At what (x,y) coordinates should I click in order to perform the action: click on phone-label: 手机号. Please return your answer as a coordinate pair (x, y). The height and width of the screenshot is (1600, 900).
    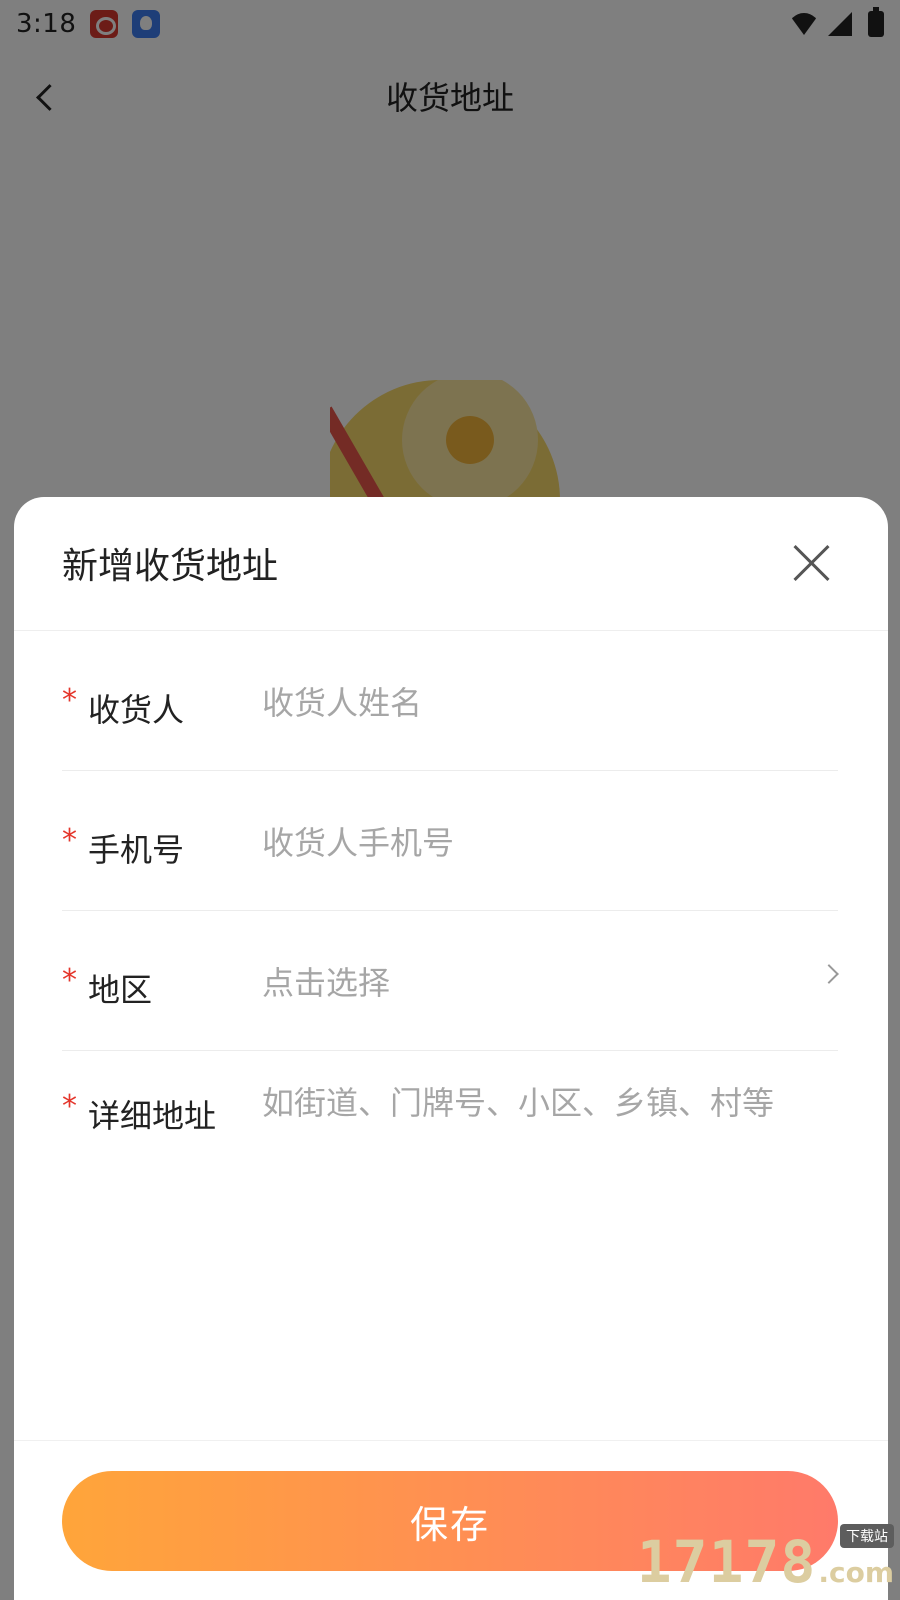
    Looking at the image, I should click on (136, 850).